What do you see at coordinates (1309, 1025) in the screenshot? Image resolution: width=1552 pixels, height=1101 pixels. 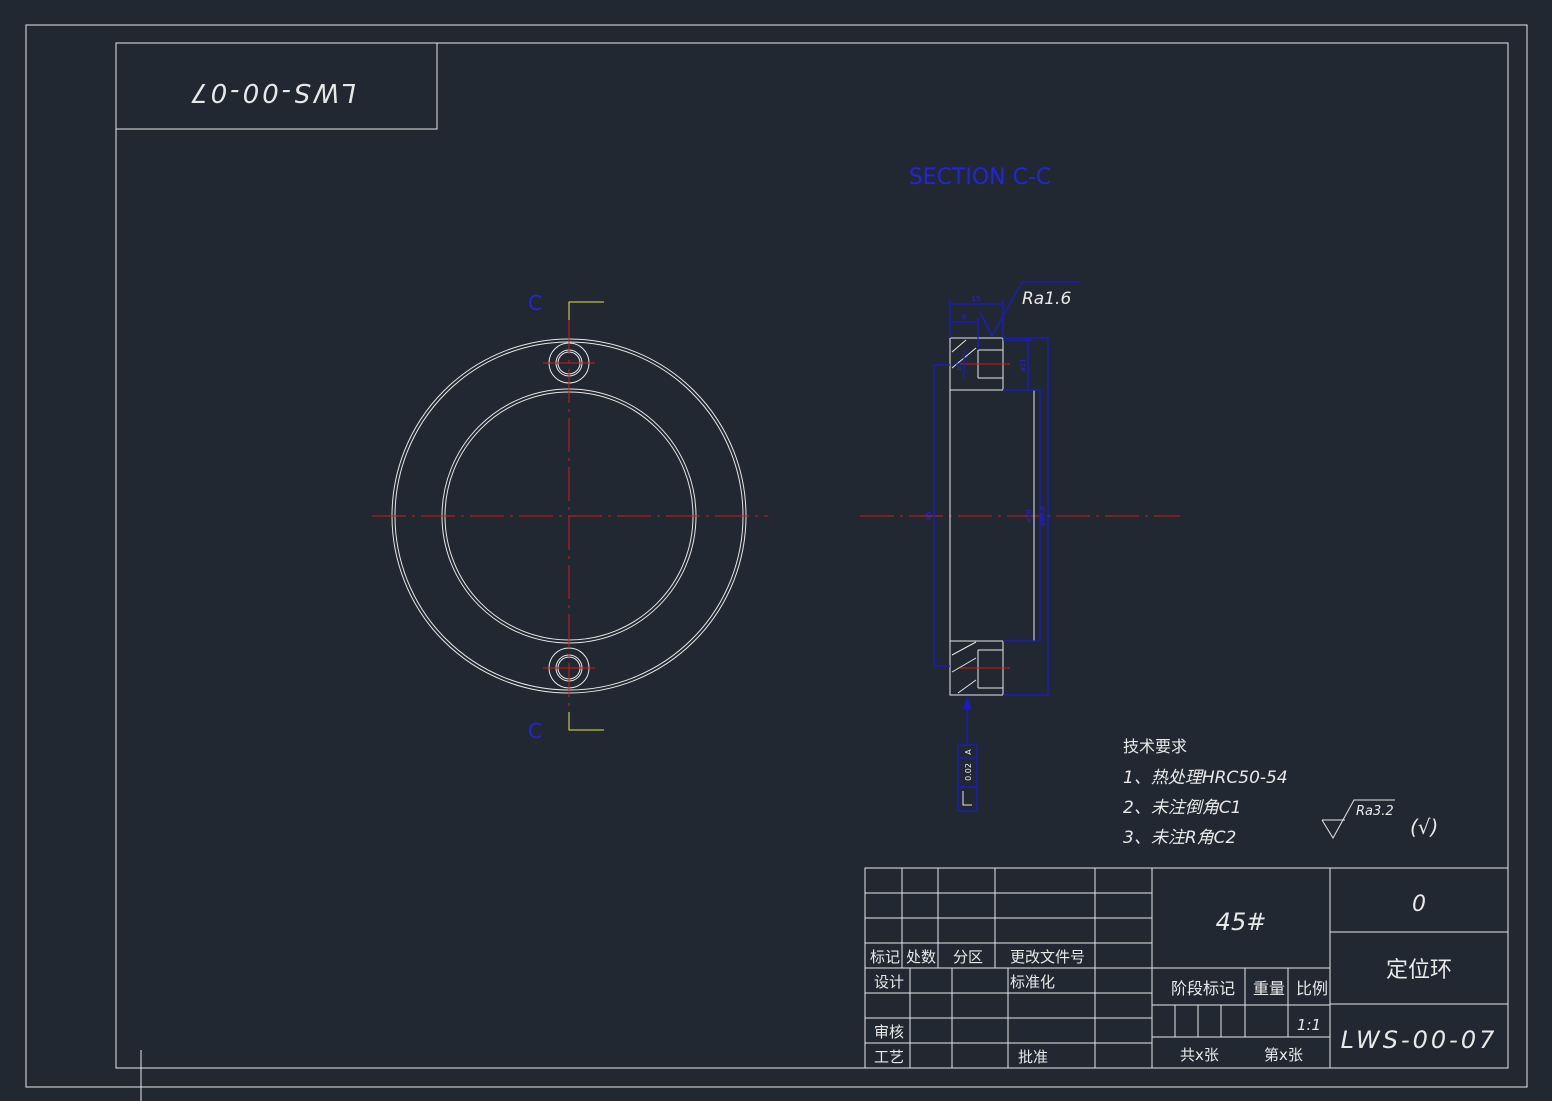 I see `scale-value: 1:1` at bounding box center [1309, 1025].